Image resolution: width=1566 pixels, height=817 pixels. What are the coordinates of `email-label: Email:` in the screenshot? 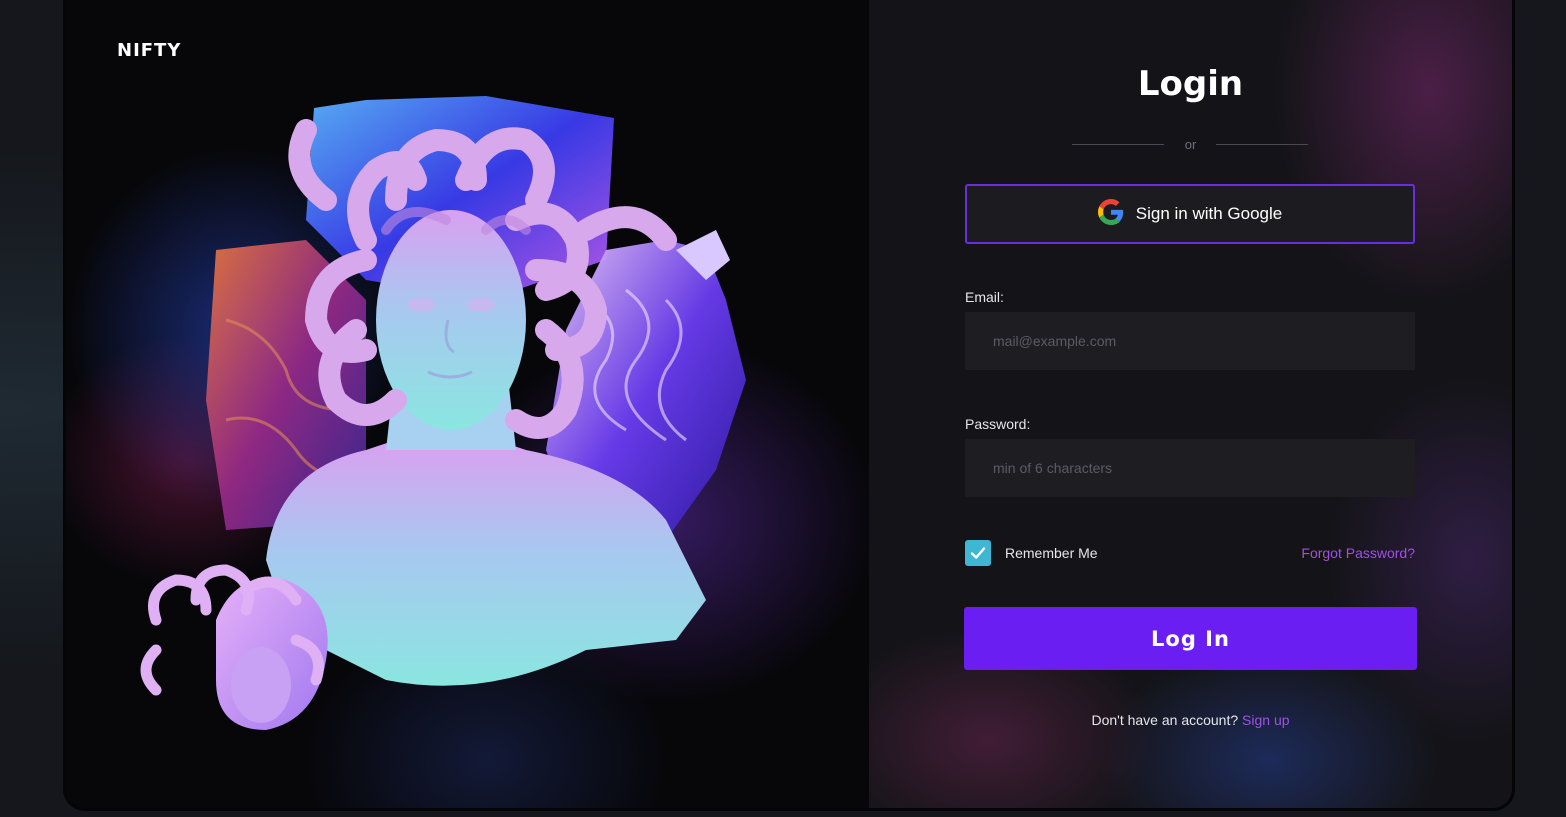 It's located at (984, 297).